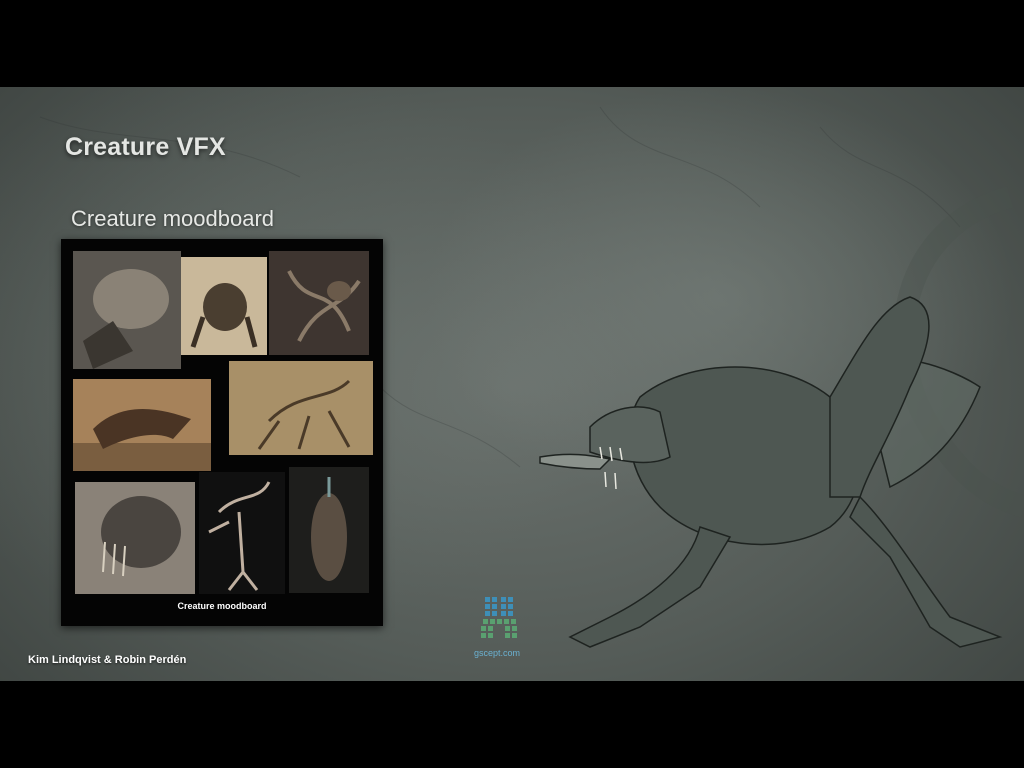  What do you see at coordinates (127, 310) in the screenshot?
I see `moodboard-tile-creature-head` at bounding box center [127, 310].